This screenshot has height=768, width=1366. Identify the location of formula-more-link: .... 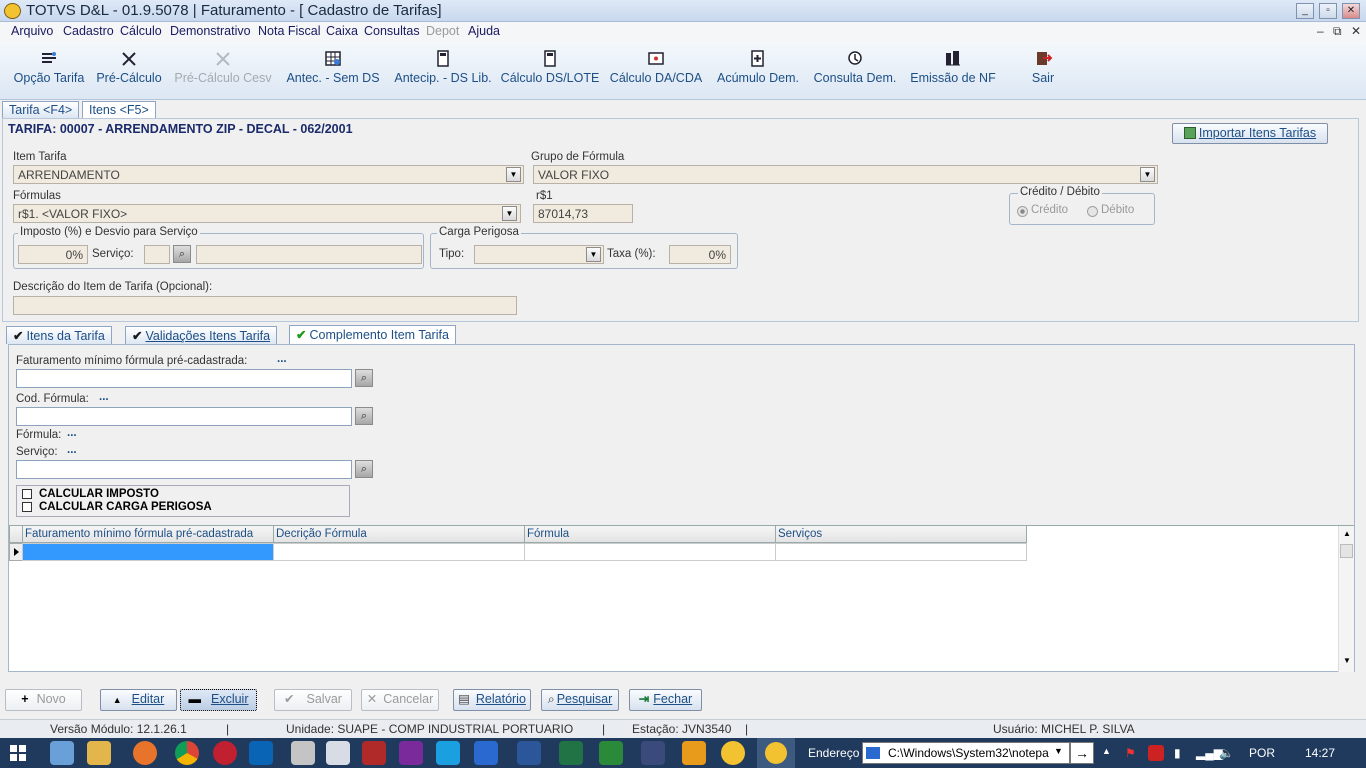
(72, 433).